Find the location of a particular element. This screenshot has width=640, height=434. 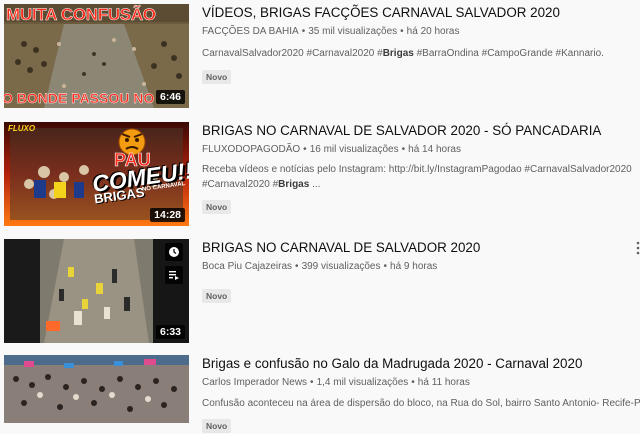

description-text: #BarraOndina #CampoGrande #Kannario. is located at coordinates (508, 53).